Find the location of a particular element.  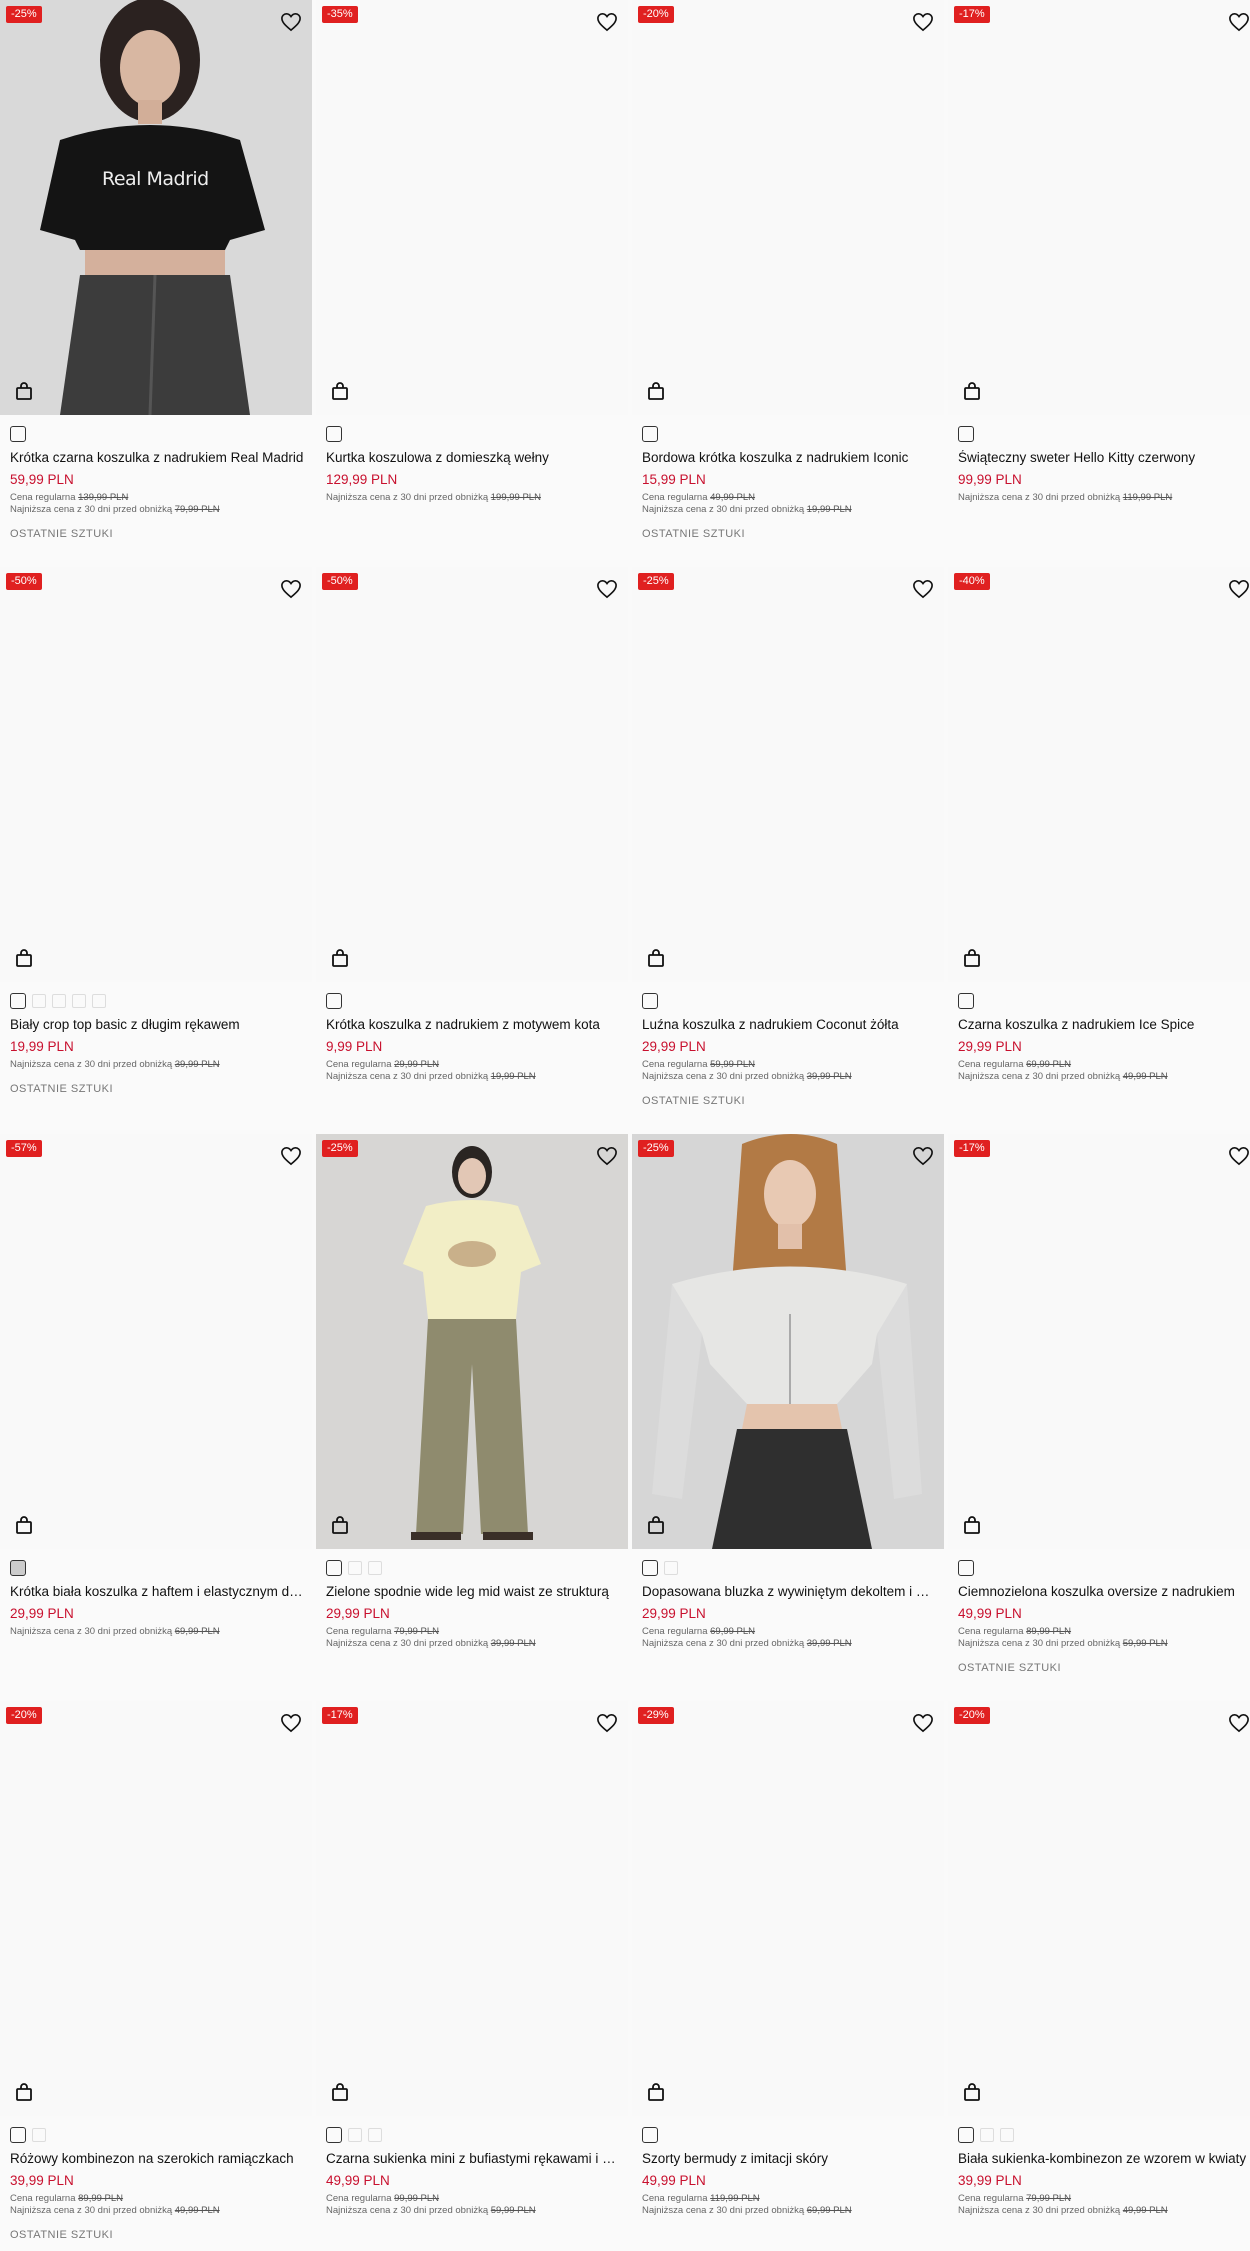

product-image: -35% is located at coordinates (472, 207).